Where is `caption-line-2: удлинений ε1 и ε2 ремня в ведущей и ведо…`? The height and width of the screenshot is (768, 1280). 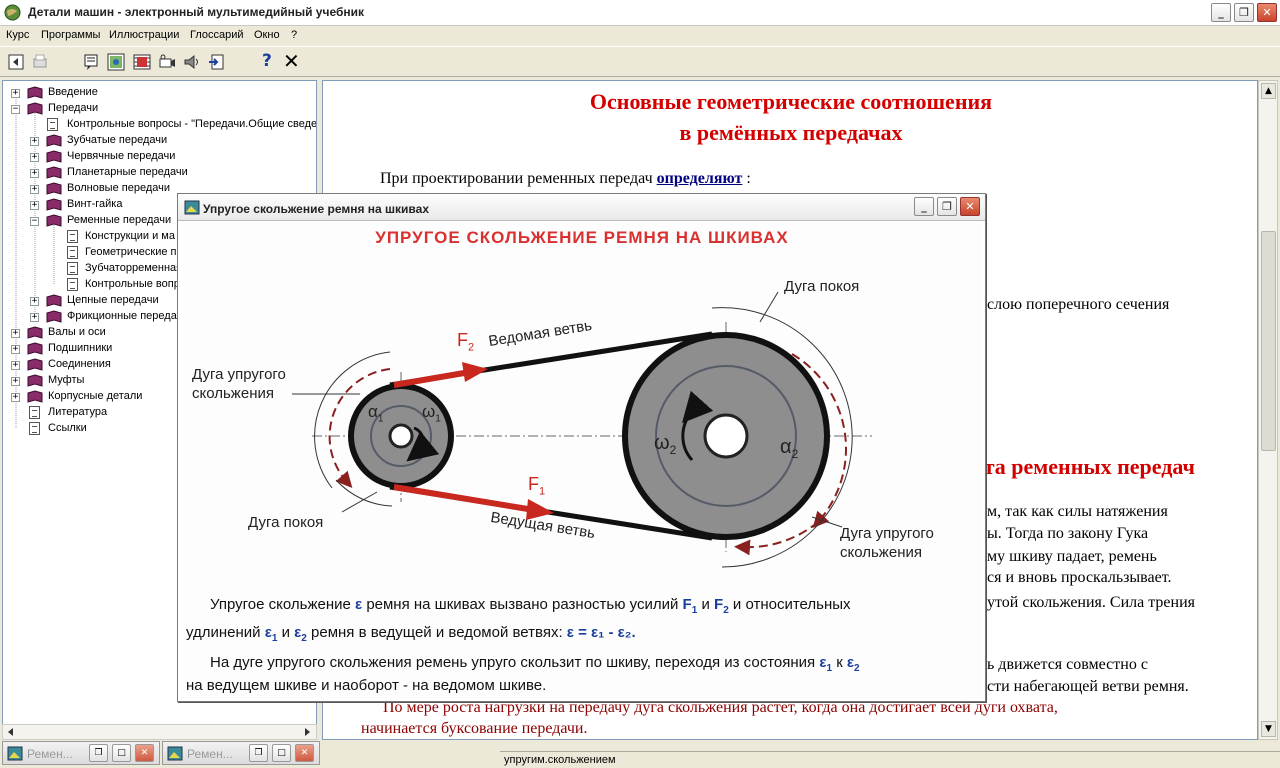 caption-line-2: удлинений ε1 и ε2 ремня в ведущей и ведо… is located at coordinates (411, 634).